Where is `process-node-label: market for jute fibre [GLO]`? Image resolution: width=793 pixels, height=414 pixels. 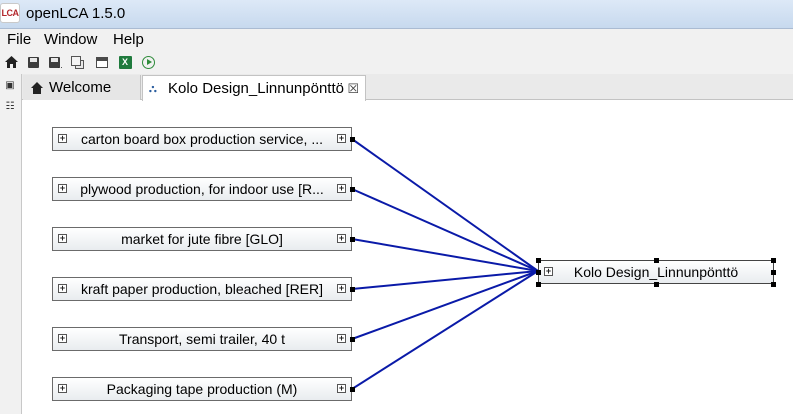 process-node-label: market for jute fibre [GLO] is located at coordinates (202, 239).